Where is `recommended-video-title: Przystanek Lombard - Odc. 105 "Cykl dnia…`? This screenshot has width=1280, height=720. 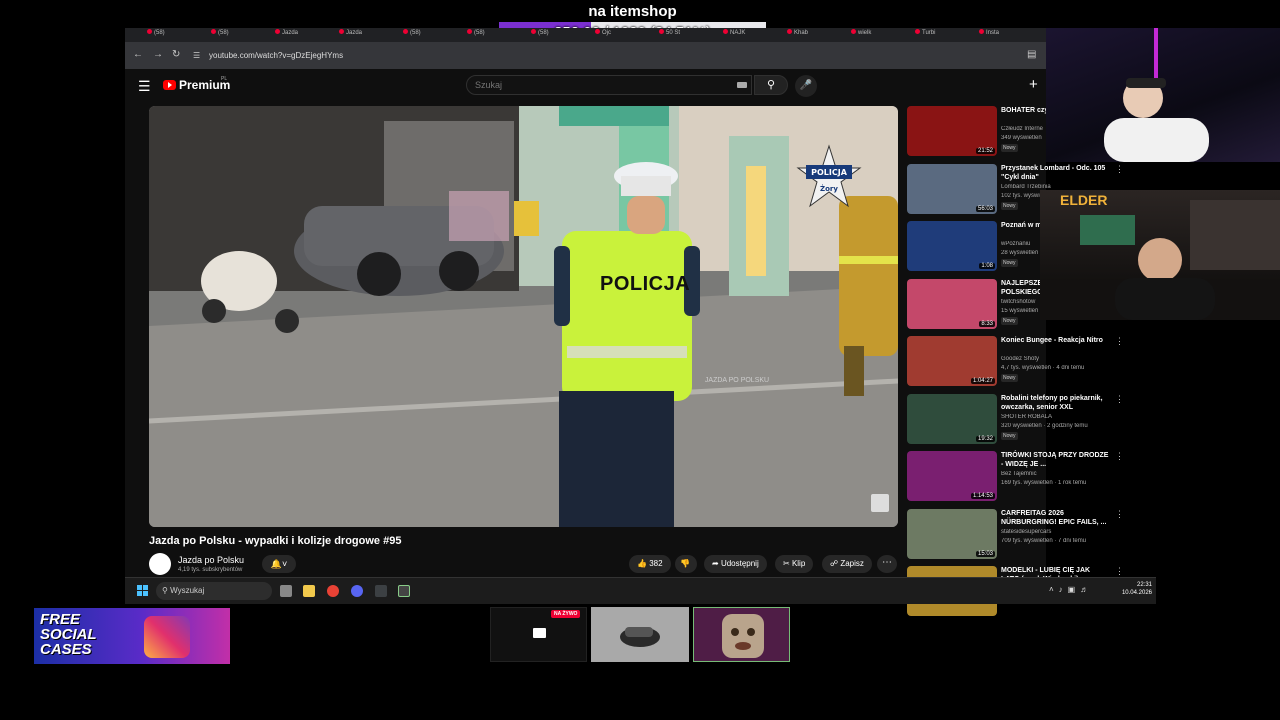 recommended-video-title: Przystanek Lombard - Odc. 105 "Cykl dnia… is located at coordinates (1055, 173).